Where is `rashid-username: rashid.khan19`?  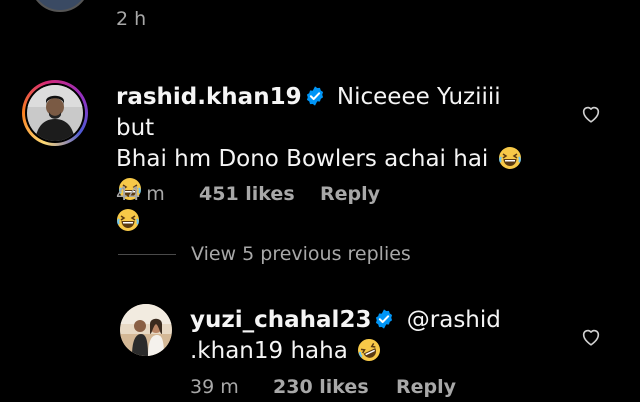
rashid-username: rashid.khan19 is located at coordinates (209, 97).